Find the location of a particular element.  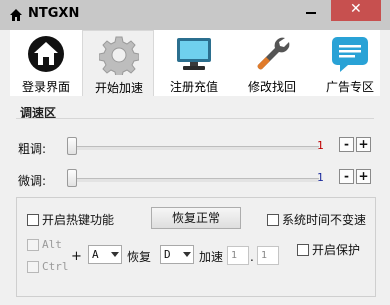

title-bar: NTGXN ✕ is located at coordinates (195, 15).